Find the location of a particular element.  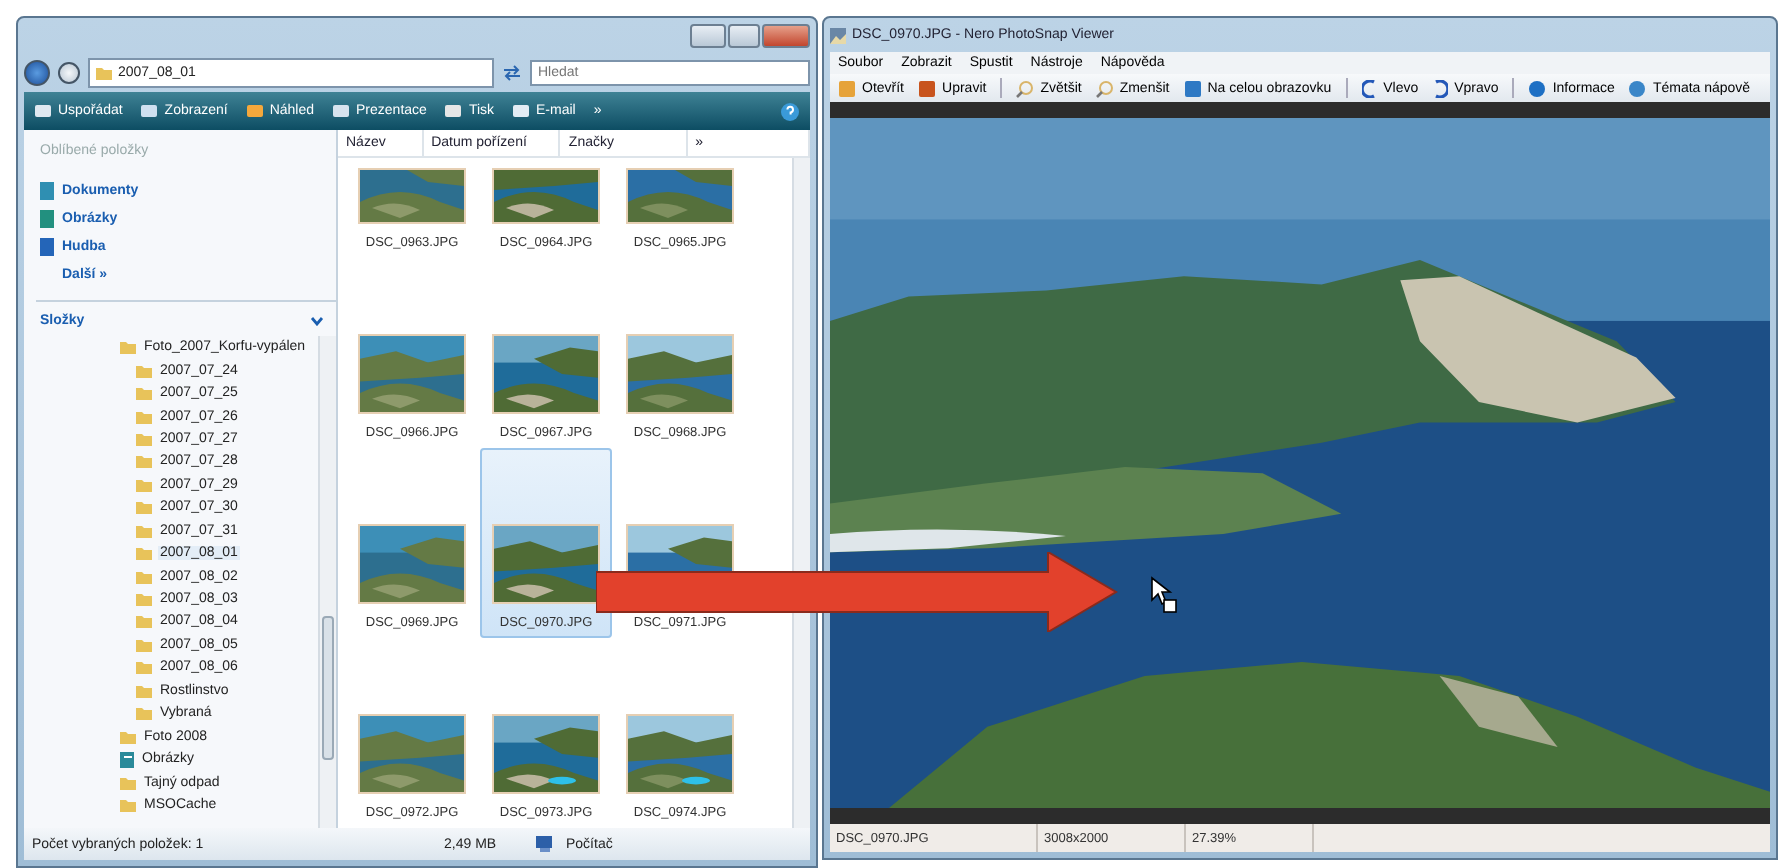

forward-button is located at coordinates (69, 72).